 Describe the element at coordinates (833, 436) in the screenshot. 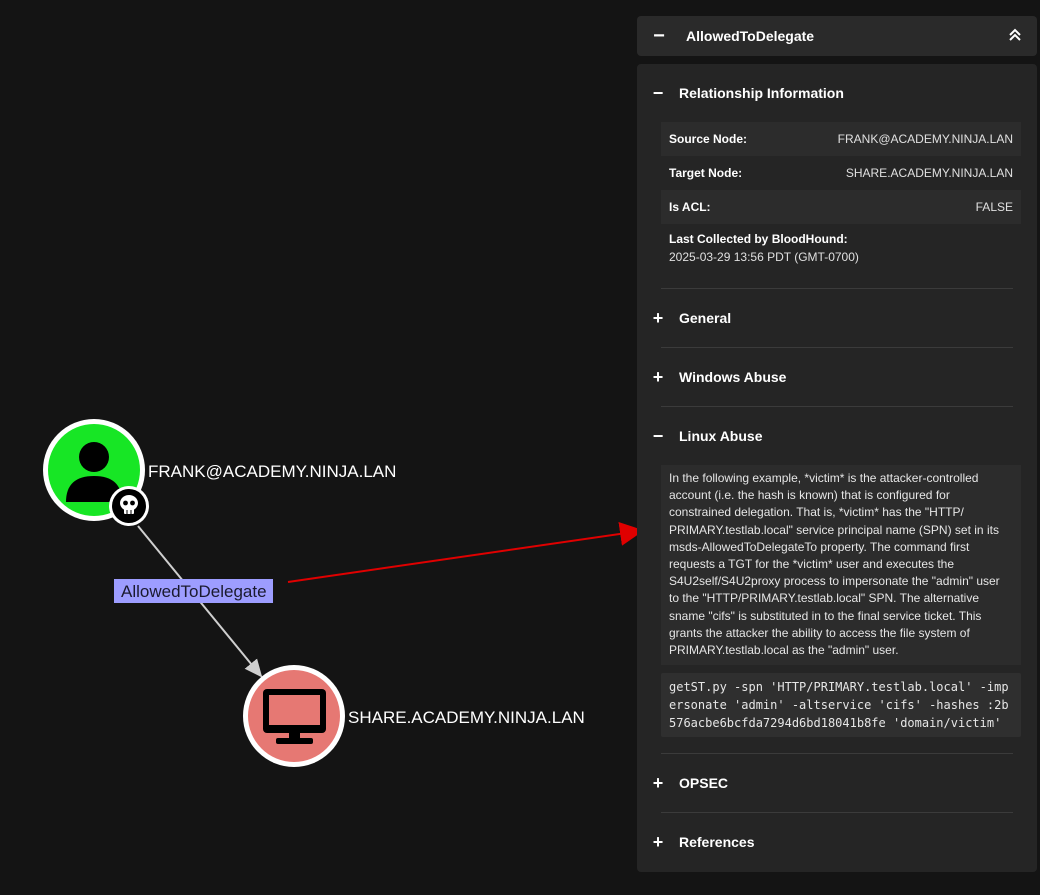

I see `section-linux-abuse: − Linux Abuse` at that location.